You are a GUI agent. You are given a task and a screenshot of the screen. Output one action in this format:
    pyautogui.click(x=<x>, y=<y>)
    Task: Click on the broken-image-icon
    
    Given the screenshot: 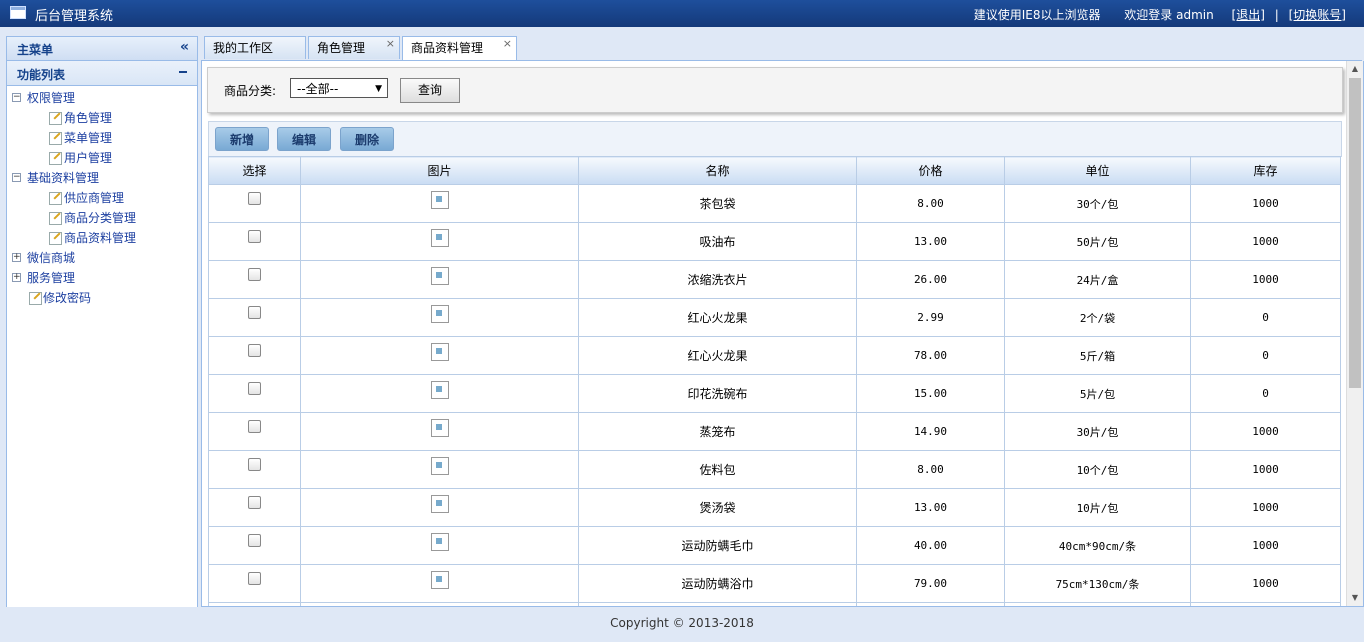 What is the action you would take?
    pyautogui.click(x=439, y=314)
    